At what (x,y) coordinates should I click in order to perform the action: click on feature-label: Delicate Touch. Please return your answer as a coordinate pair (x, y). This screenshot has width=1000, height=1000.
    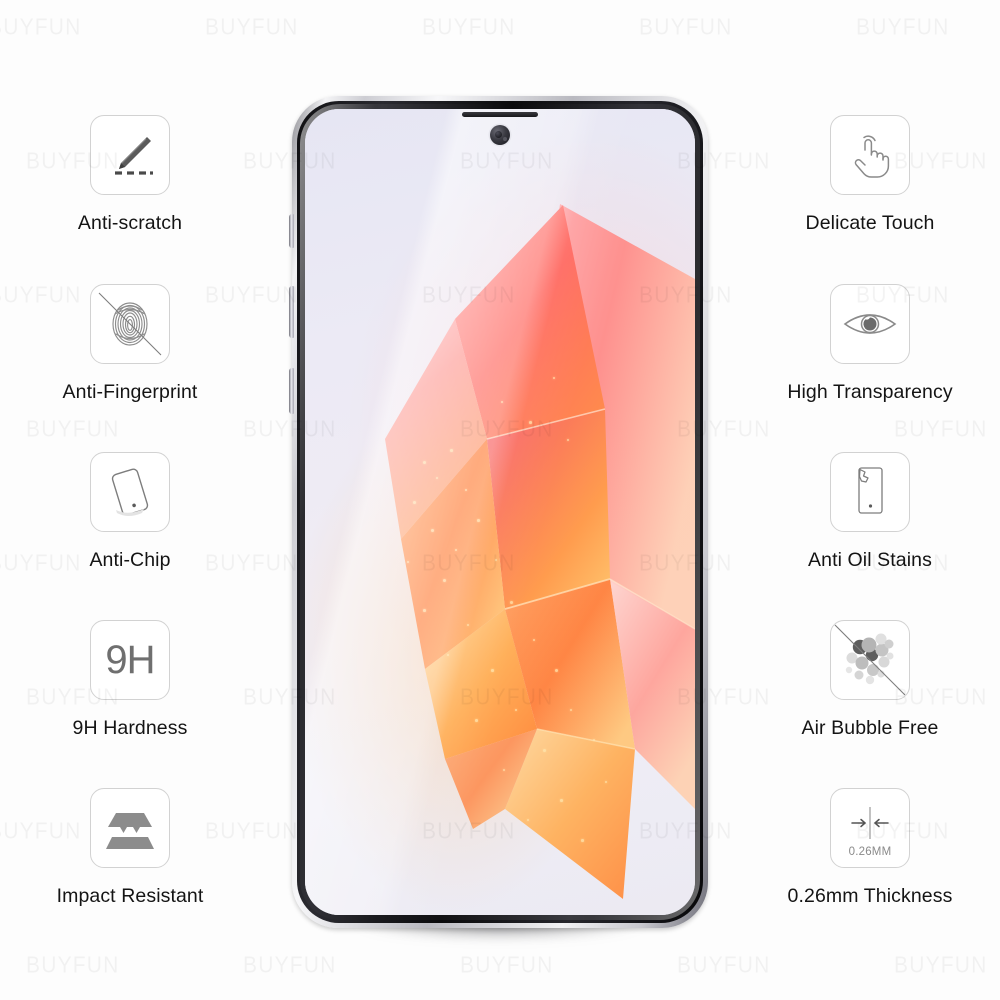
    Looking at the image, I should click on (870, 223).